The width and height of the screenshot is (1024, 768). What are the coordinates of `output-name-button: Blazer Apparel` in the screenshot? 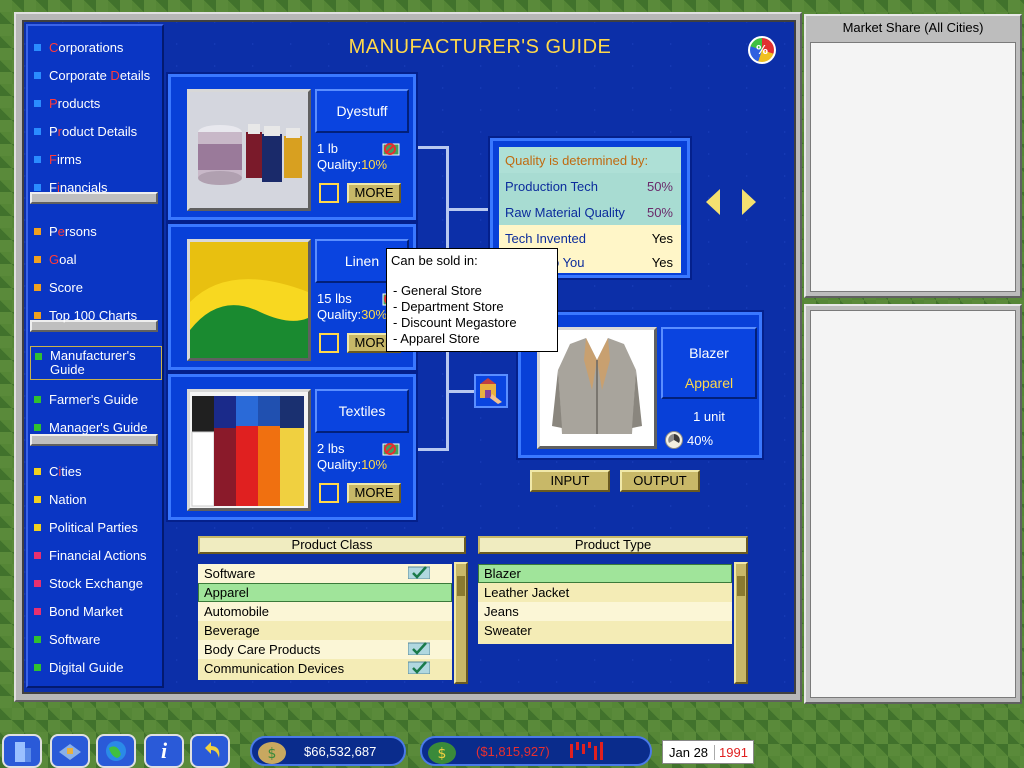 It's located at (709, 363).